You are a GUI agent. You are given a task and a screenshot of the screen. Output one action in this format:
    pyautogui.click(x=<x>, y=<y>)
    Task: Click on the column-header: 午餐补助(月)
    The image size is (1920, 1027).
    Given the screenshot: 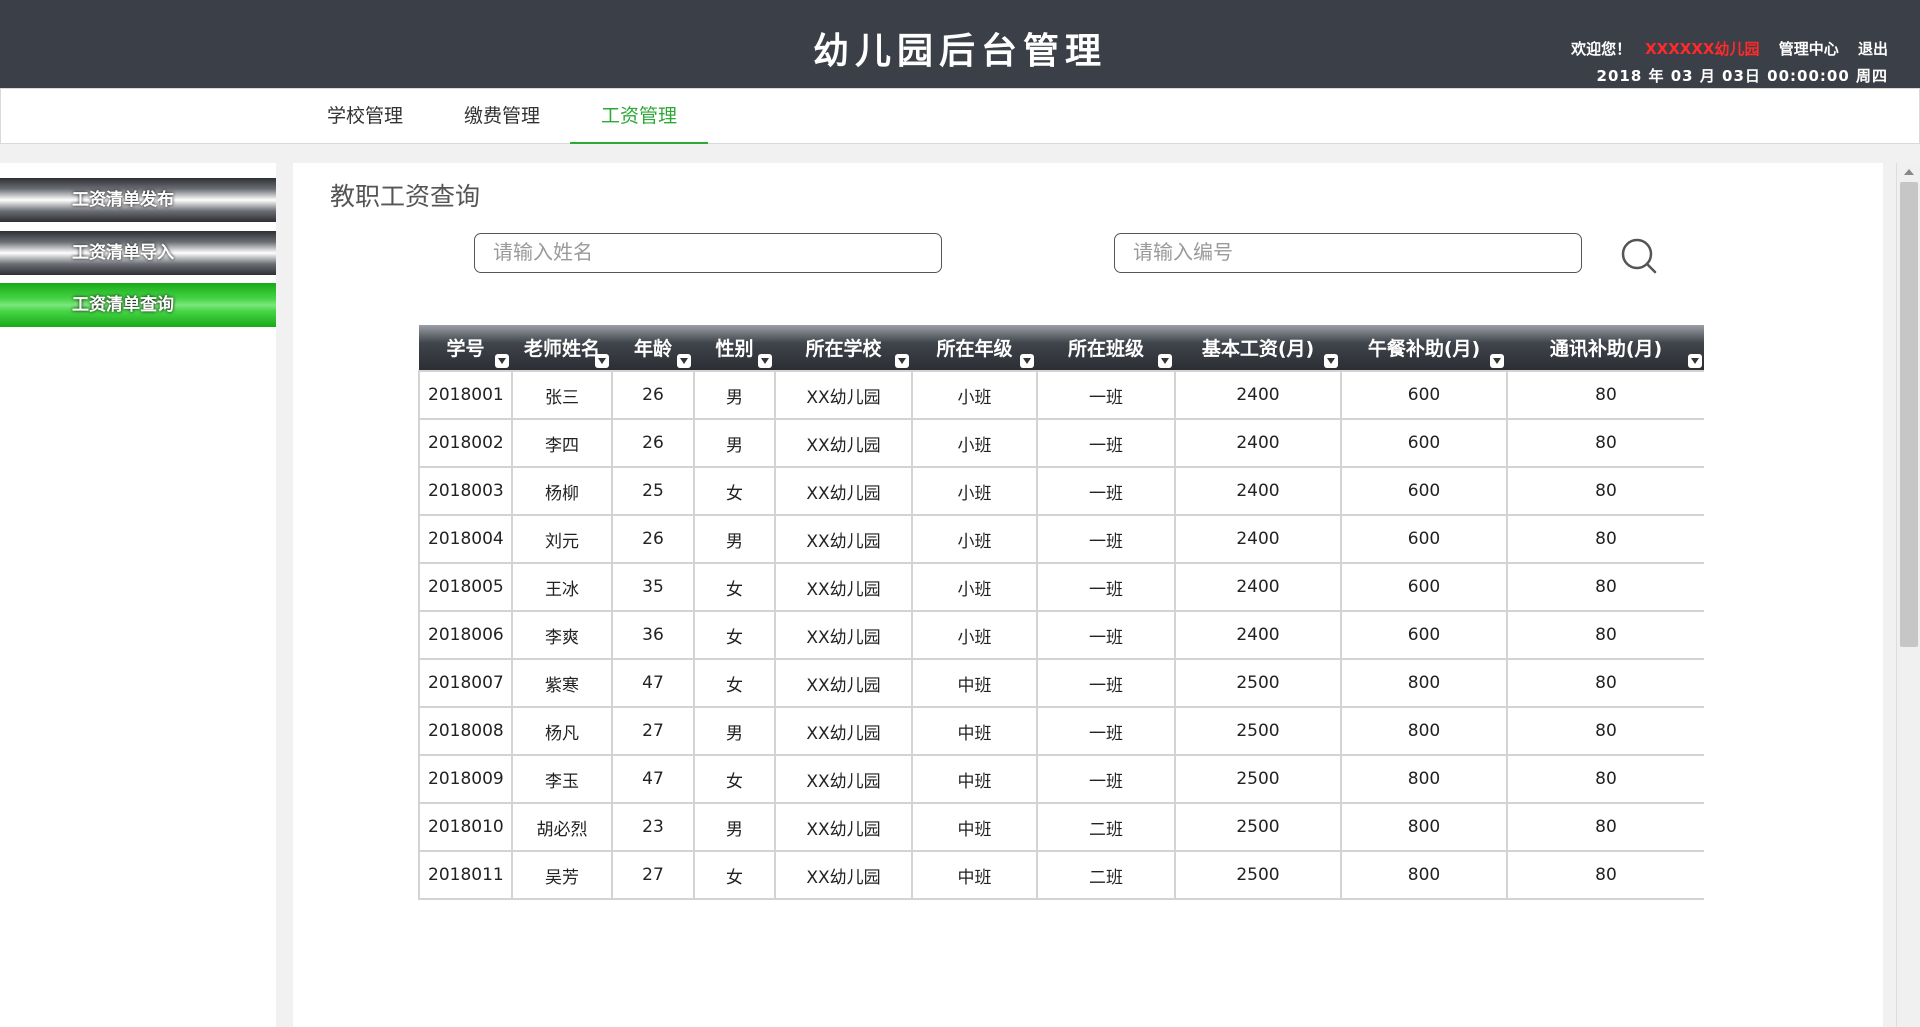 What is the action you would take?
    pyautogui.click(x=1424, y=348)
    